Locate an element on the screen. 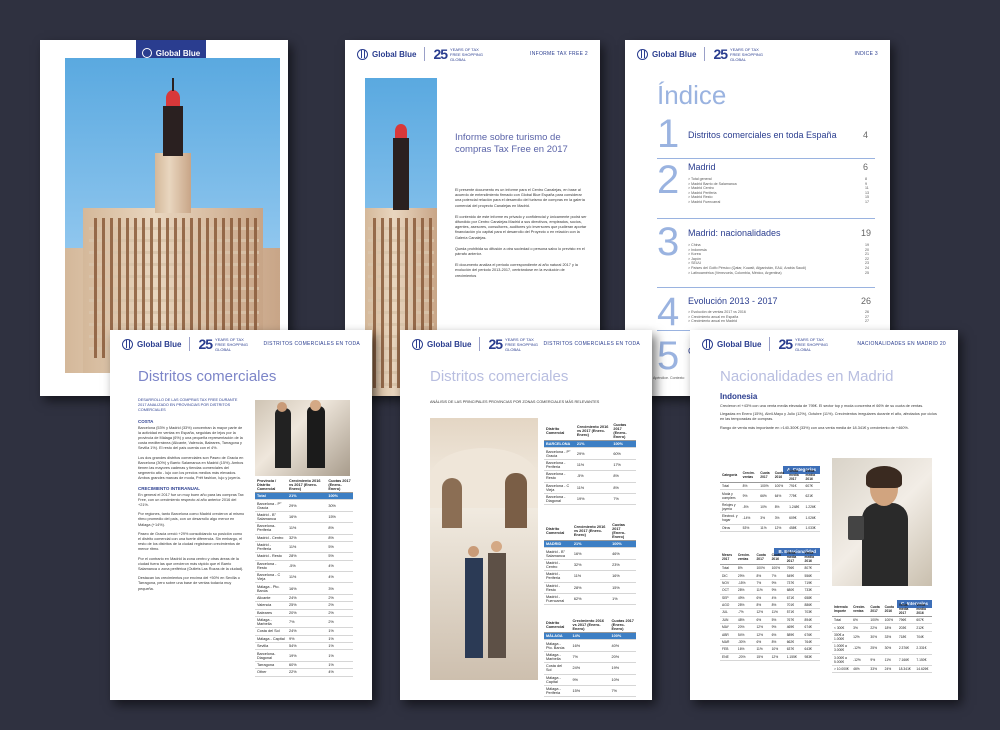 The height and width of the screenshot is (730, 1000). table-cell: 29% is located at coordinates (593, 453).